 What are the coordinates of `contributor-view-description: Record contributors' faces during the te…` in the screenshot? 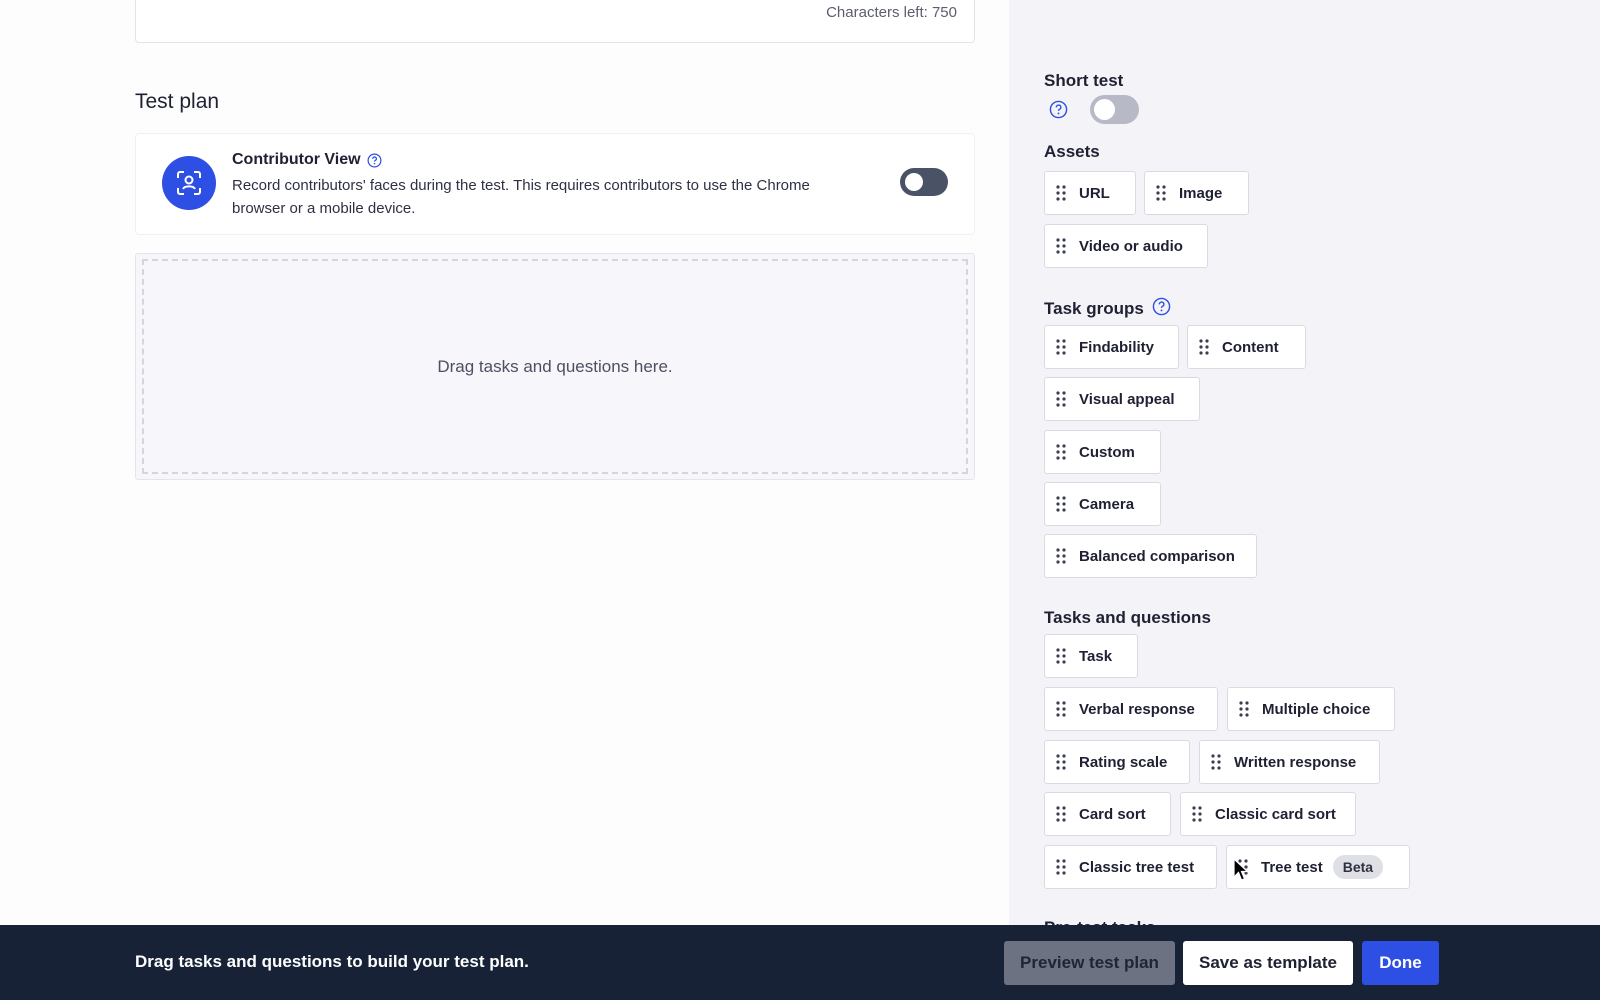 It's located at (521, 197).